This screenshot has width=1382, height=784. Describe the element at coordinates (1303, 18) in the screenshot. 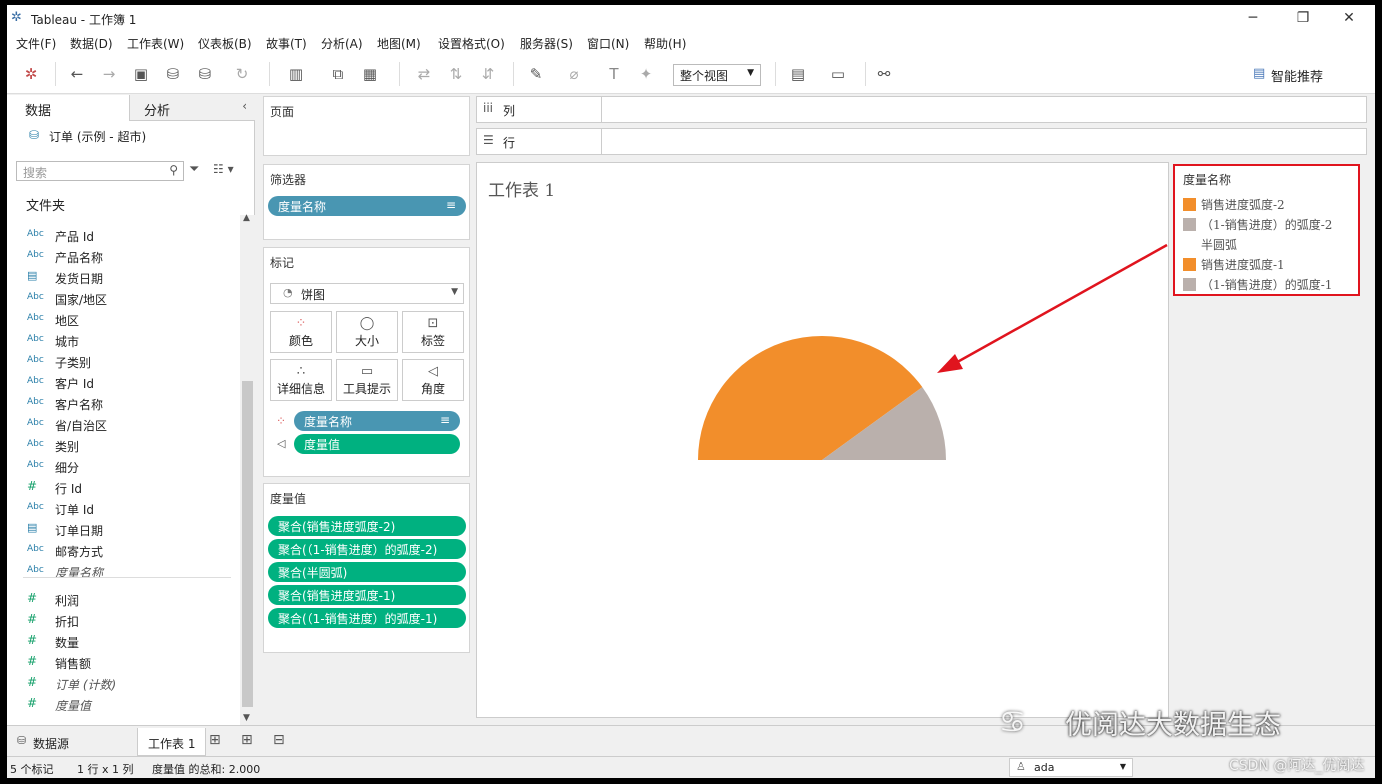

I see `maximize-button: ❐` at that location.